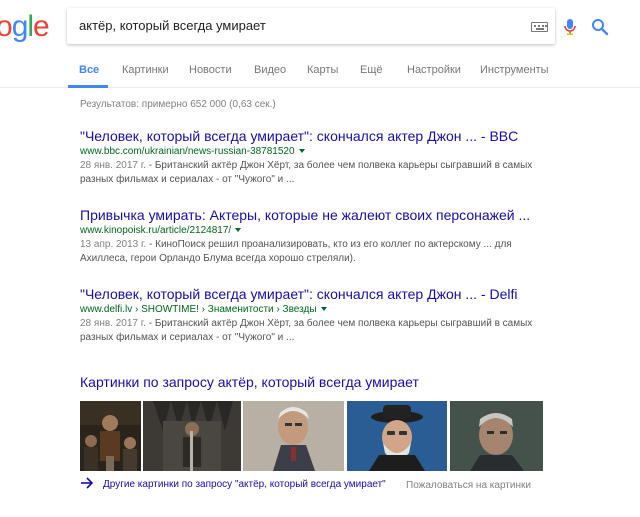 The width and height of the screenshot is (640, 517). Describe the element at coordinates (338, 26) in the screenshot. I see `search-input: актёр, который всегда умирает` at that location.